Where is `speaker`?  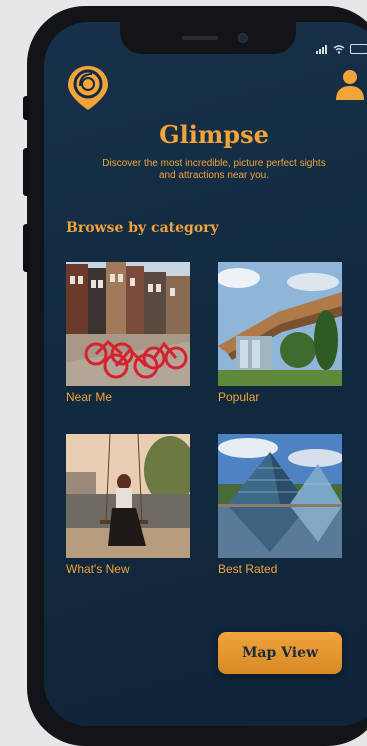 speaker is located at coordinates (200, 38).